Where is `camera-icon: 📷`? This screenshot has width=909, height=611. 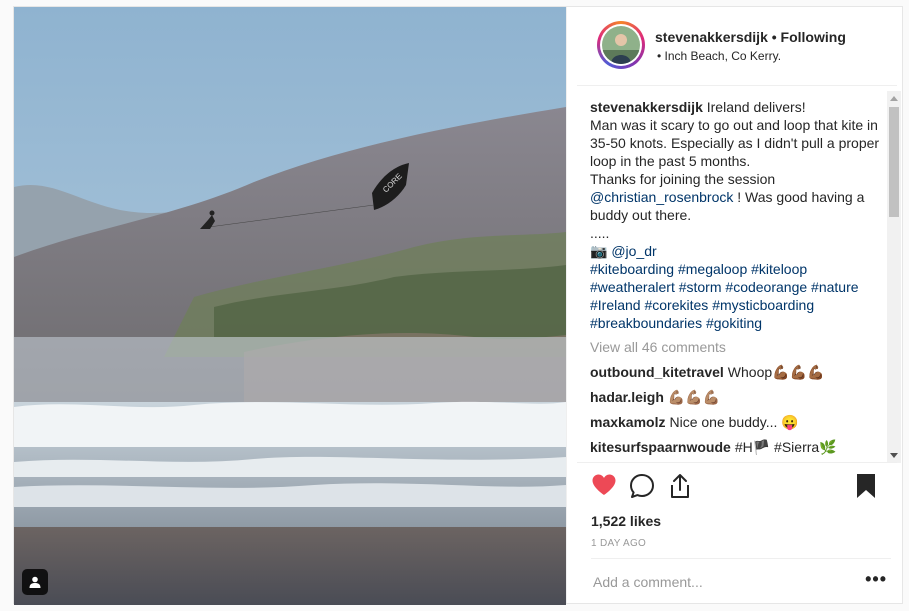
camera-icon: 📷 is located at coordinates (599, 251).